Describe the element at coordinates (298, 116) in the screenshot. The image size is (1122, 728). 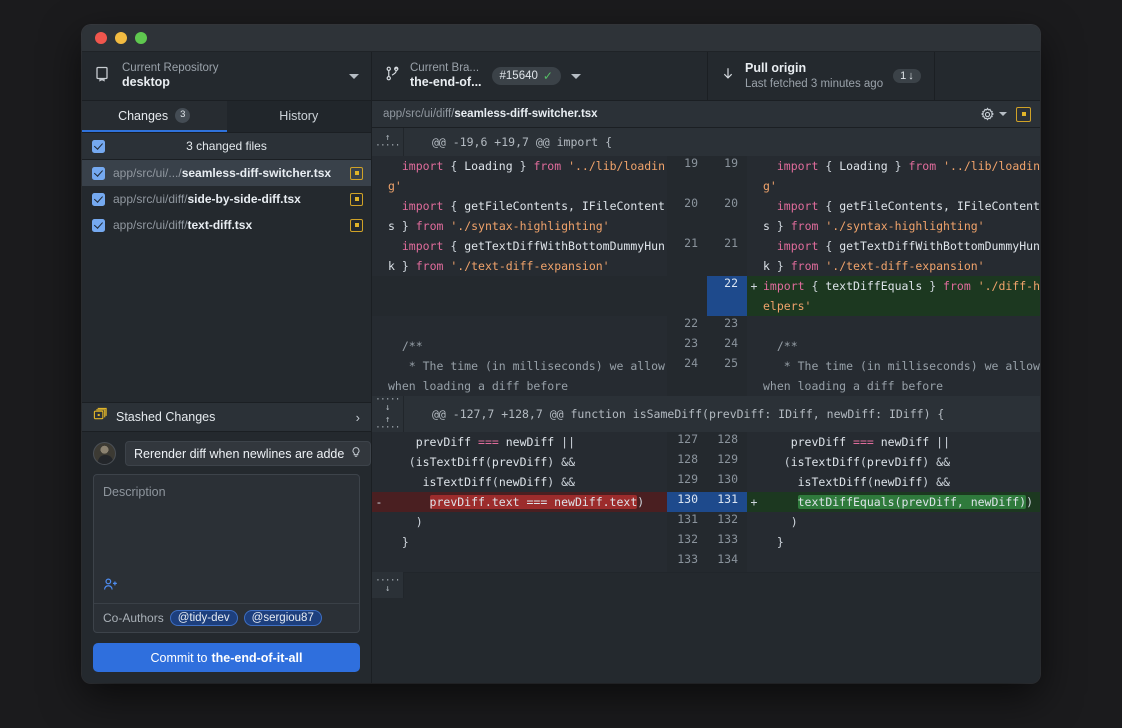
I see `tab-history: History` at that location.